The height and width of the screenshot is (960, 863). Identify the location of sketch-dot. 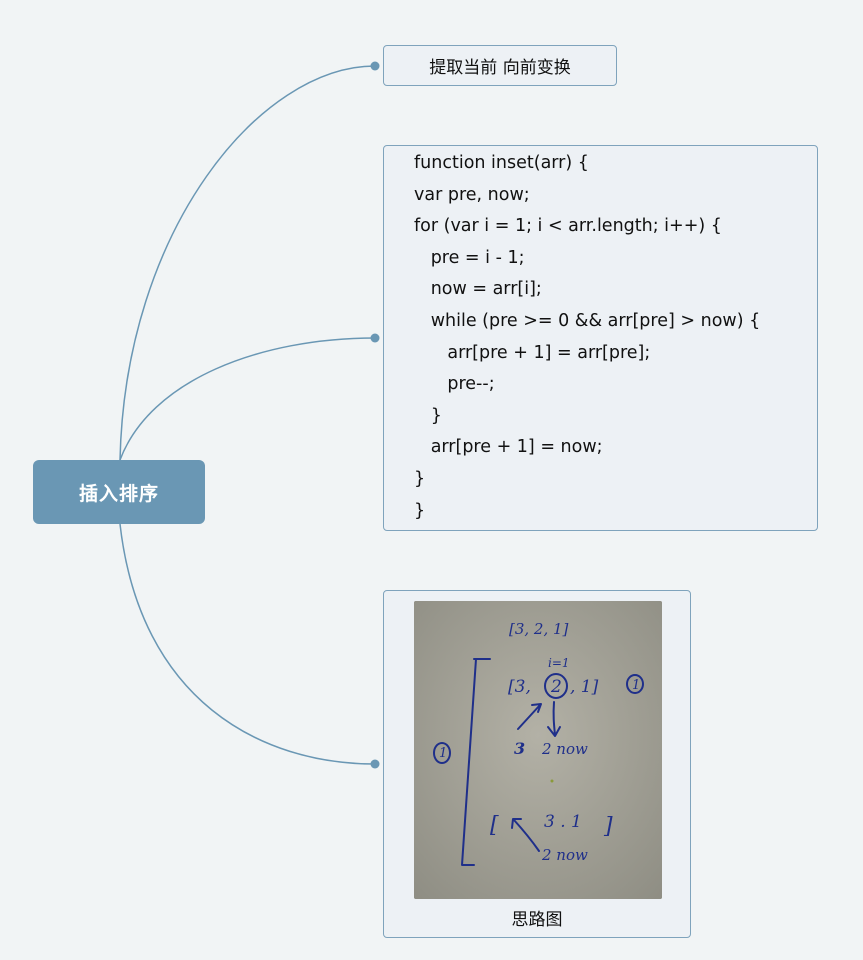
(552, 781).